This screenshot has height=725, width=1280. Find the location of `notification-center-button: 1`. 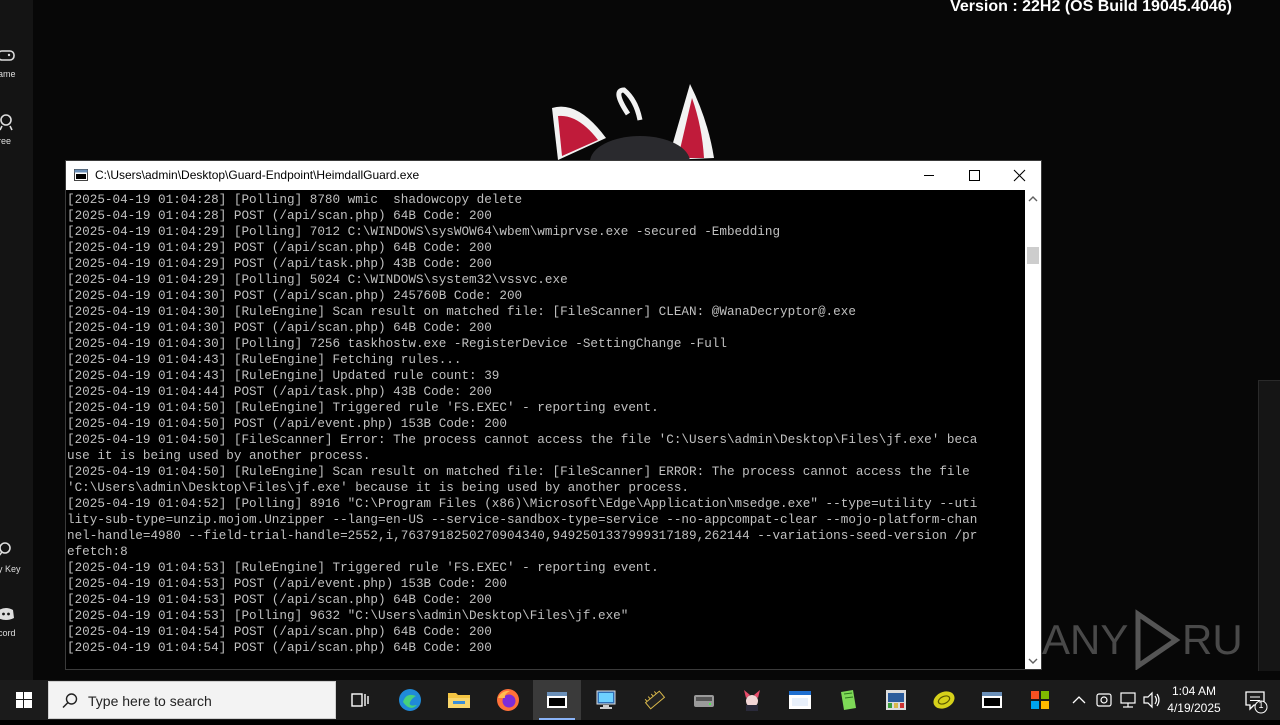

notification-center-button: 1 is located at coordinates (1257, 700).